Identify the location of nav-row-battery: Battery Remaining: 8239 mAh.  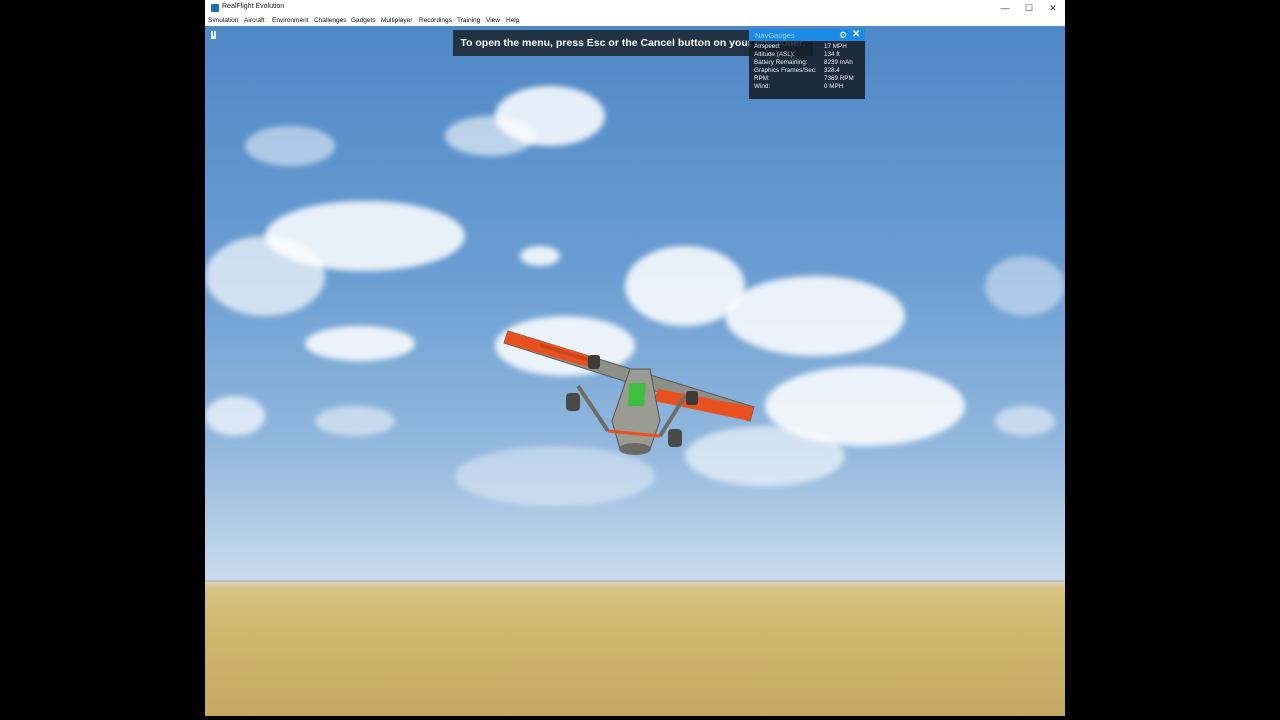
(807, 63).